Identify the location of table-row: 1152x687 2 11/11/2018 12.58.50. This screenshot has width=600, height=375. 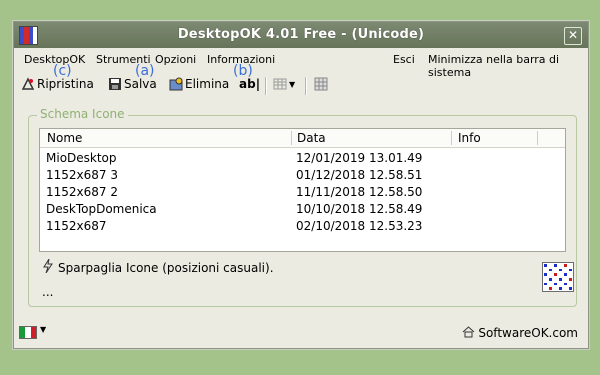
(302, 192).